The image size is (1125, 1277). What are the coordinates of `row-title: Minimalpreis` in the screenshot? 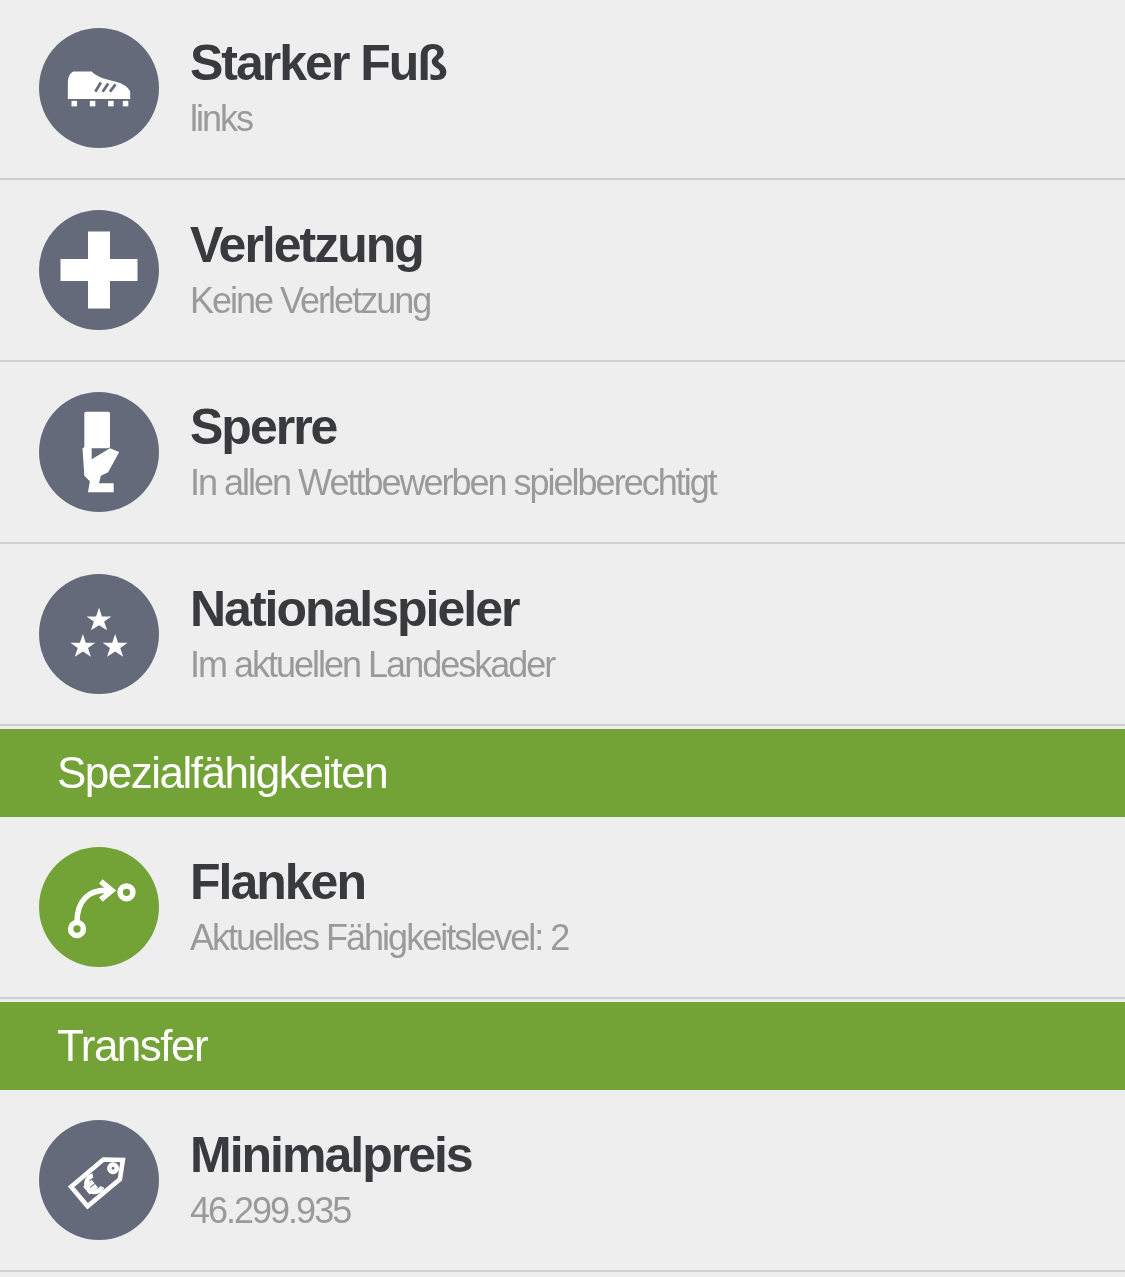 It's located at (331, 1155).